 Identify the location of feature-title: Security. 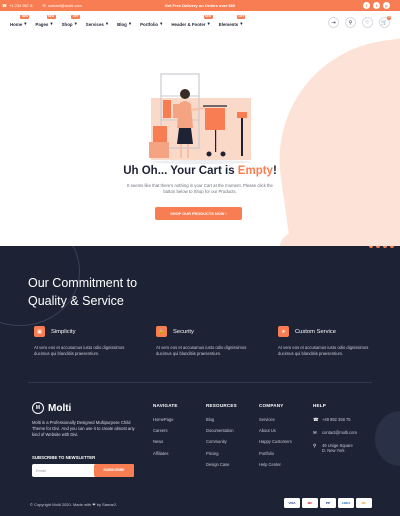
(183, 331).